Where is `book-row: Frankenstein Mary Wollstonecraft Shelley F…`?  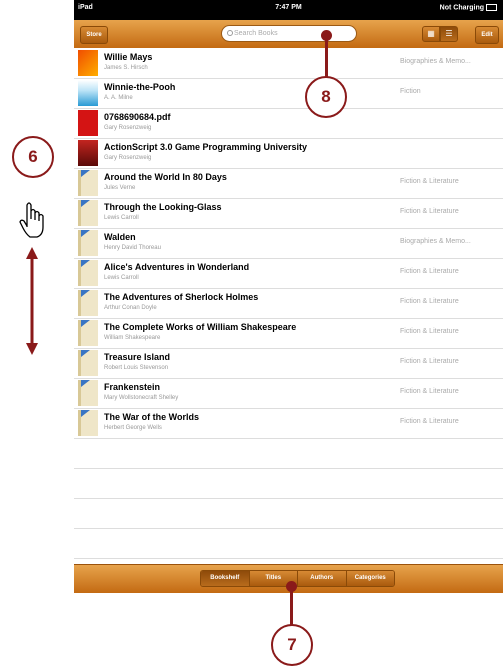
book-row: Frankenstein Mary Wollstonecraft Shelley F… is located at coordinates (288, 393).